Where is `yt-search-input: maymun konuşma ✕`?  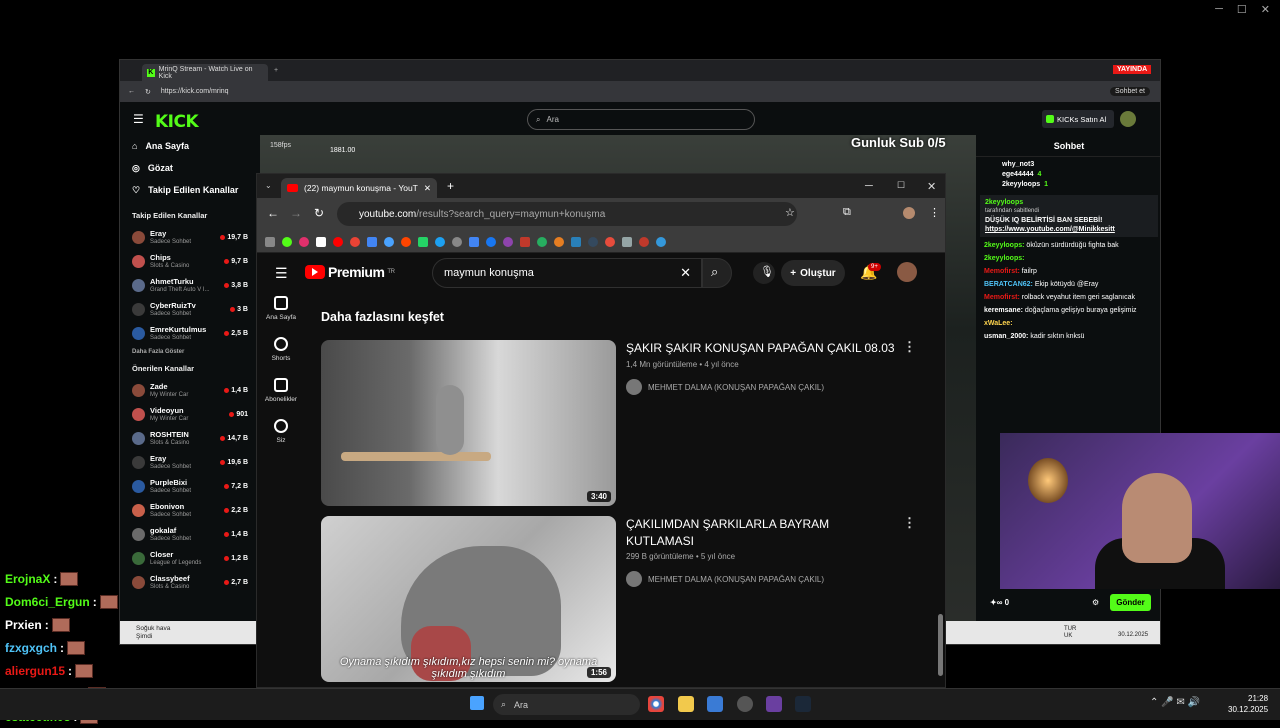 yt-search-input: maymun konuşma ✕ is located at coordinates (567, 273).